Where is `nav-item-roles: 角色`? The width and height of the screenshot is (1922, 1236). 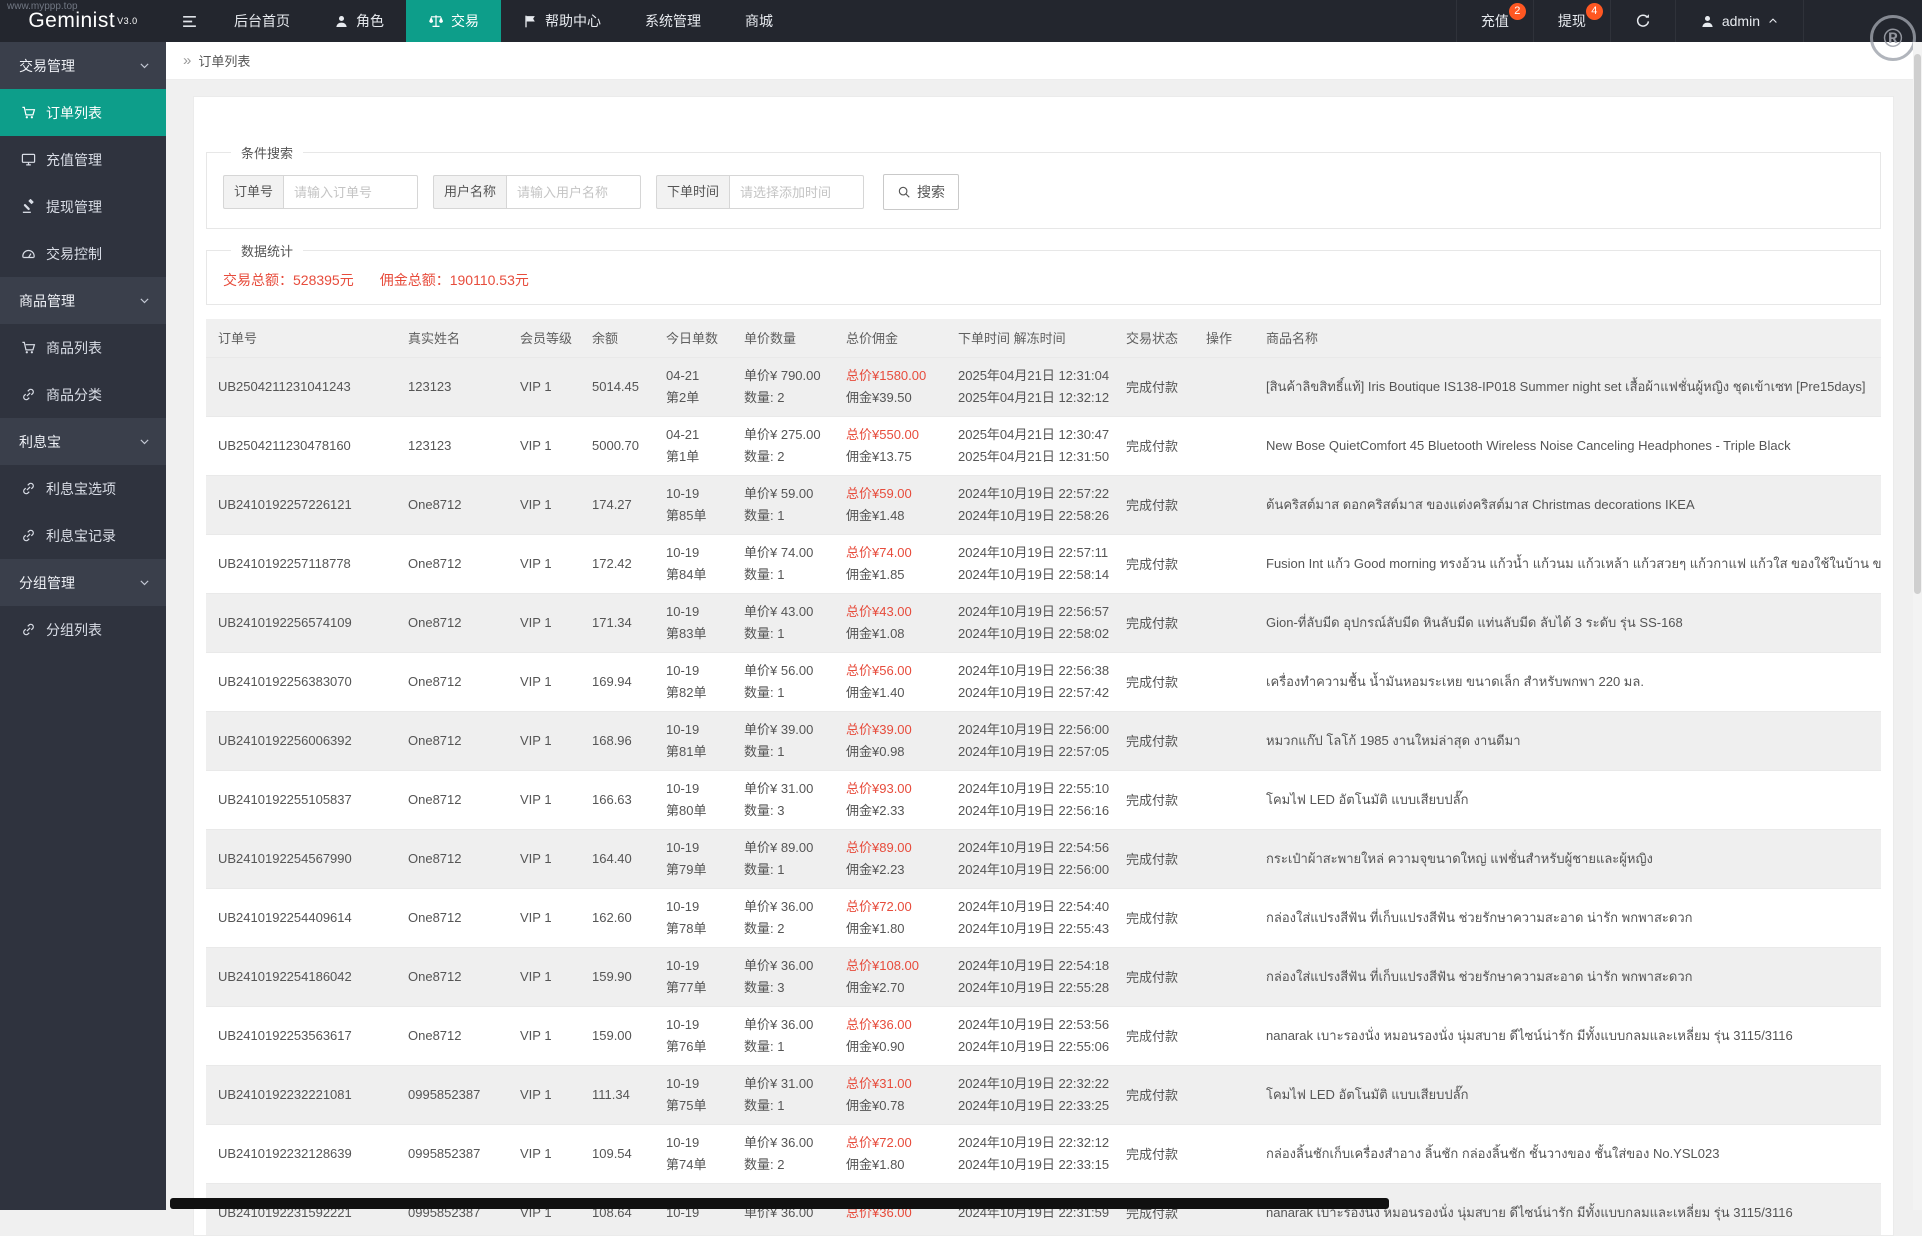 nav-item-roles: 角色 is located at coordinates (359, 21).